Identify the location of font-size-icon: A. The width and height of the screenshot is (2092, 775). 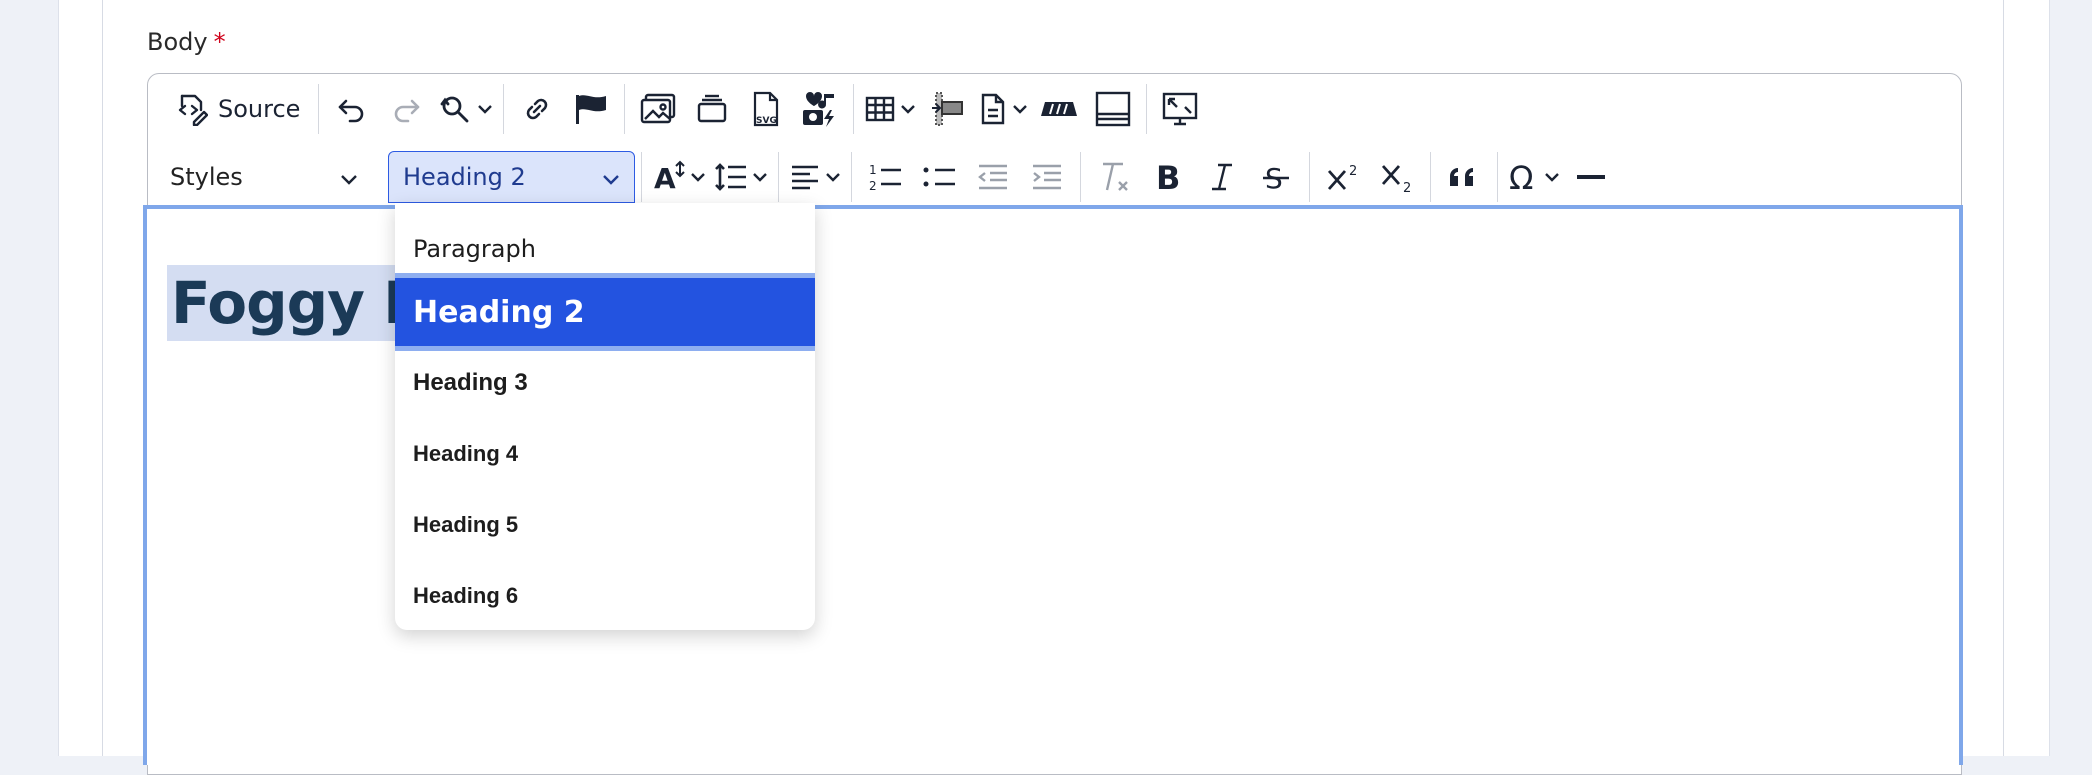
(669, 177).